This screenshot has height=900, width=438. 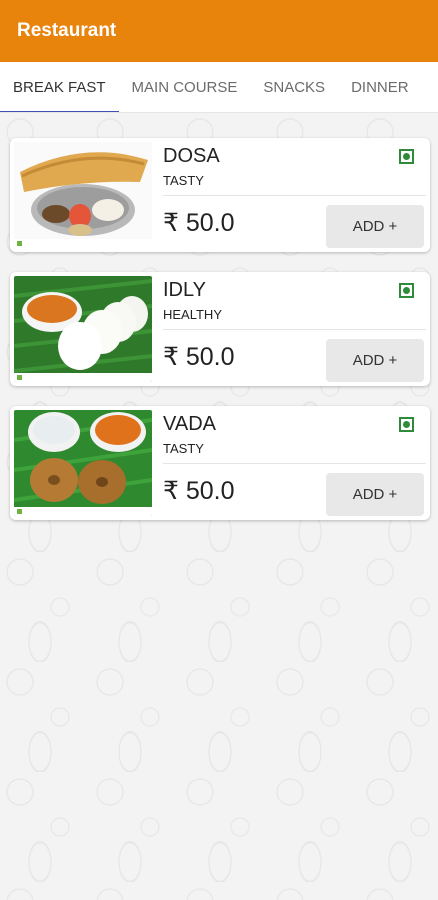 What do you see at coordinates (184, 290) in the screenshot?
I see `item-name: IDLY` at bounding box center [184, 290].